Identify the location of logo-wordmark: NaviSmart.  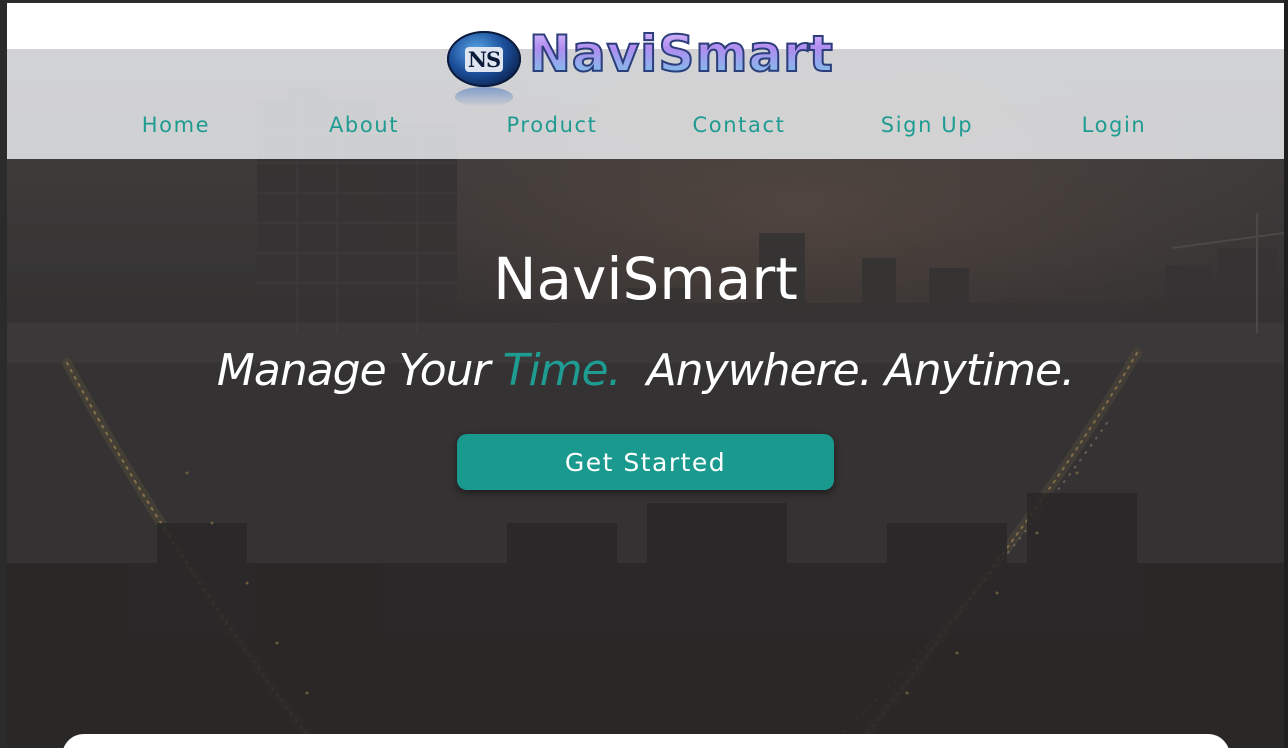
(681, 54).